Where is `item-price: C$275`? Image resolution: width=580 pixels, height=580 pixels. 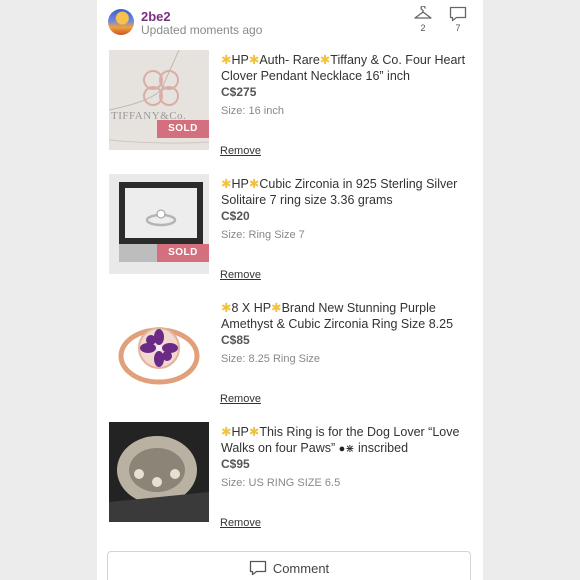
item-price: C$275 is located at coordinates (239, 92).